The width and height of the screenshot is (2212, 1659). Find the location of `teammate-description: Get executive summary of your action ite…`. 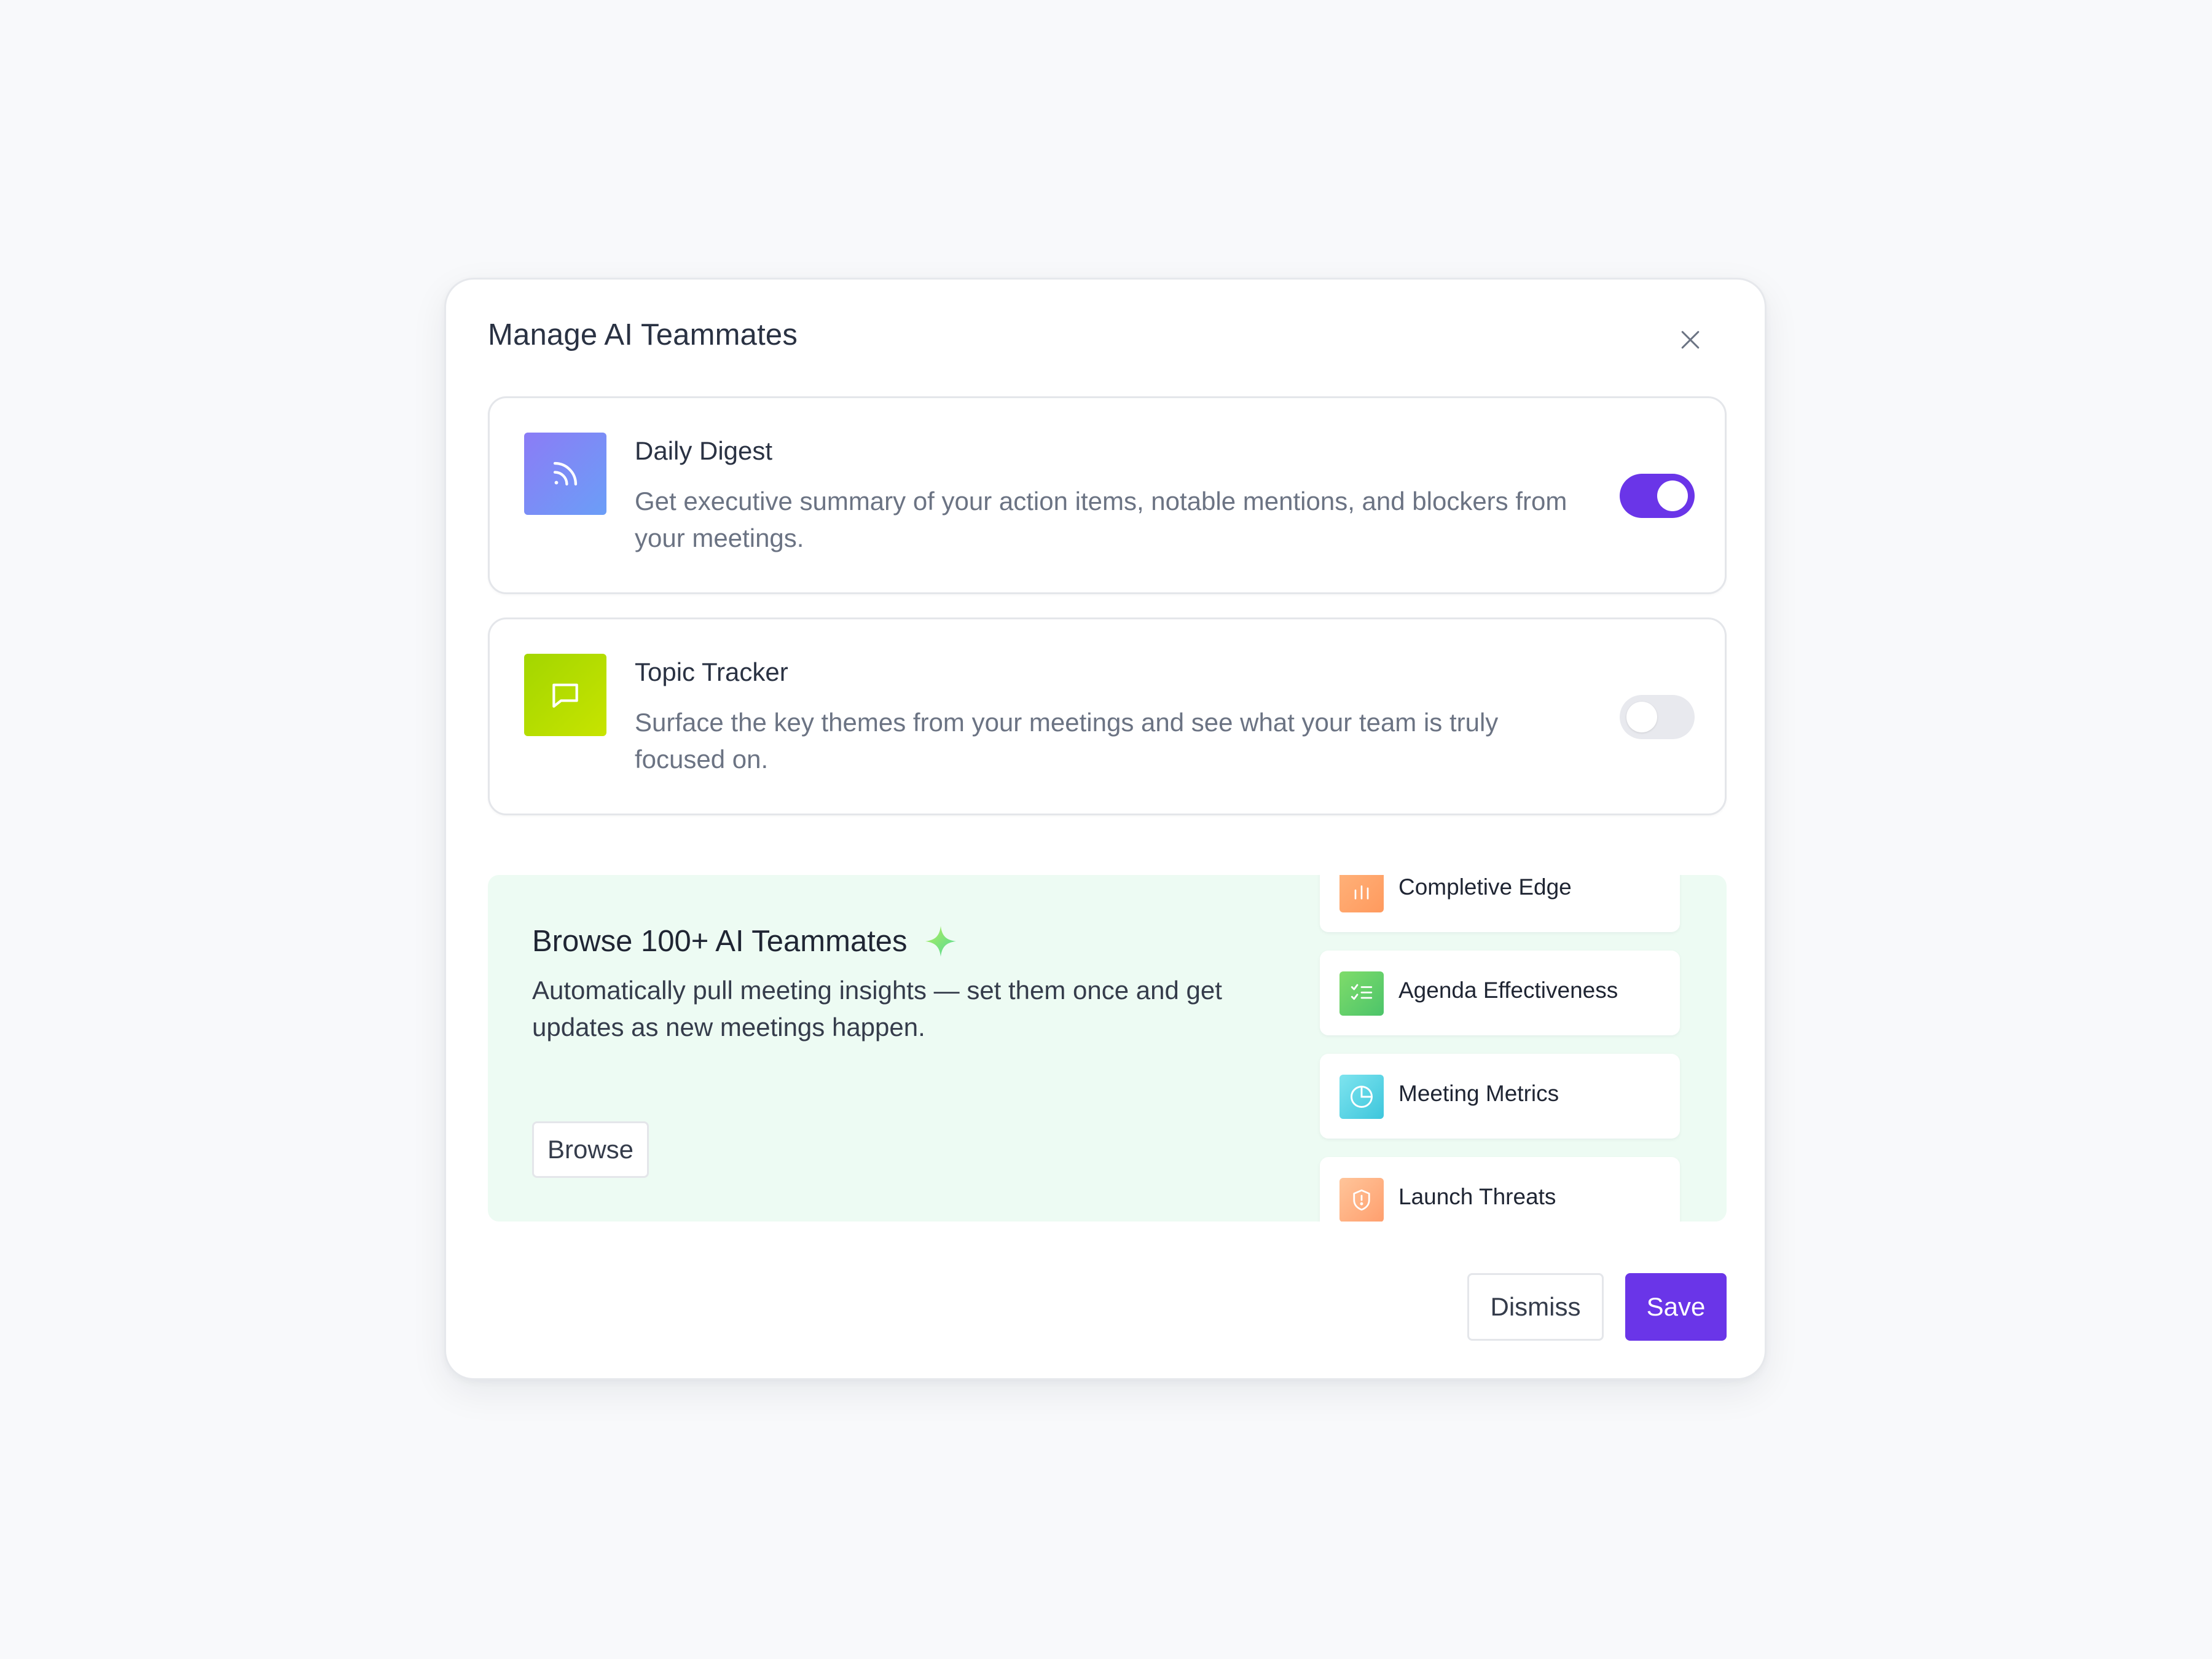

teammate-description: Get executive summary of your action ite… is located at coordinates (1101, 519).